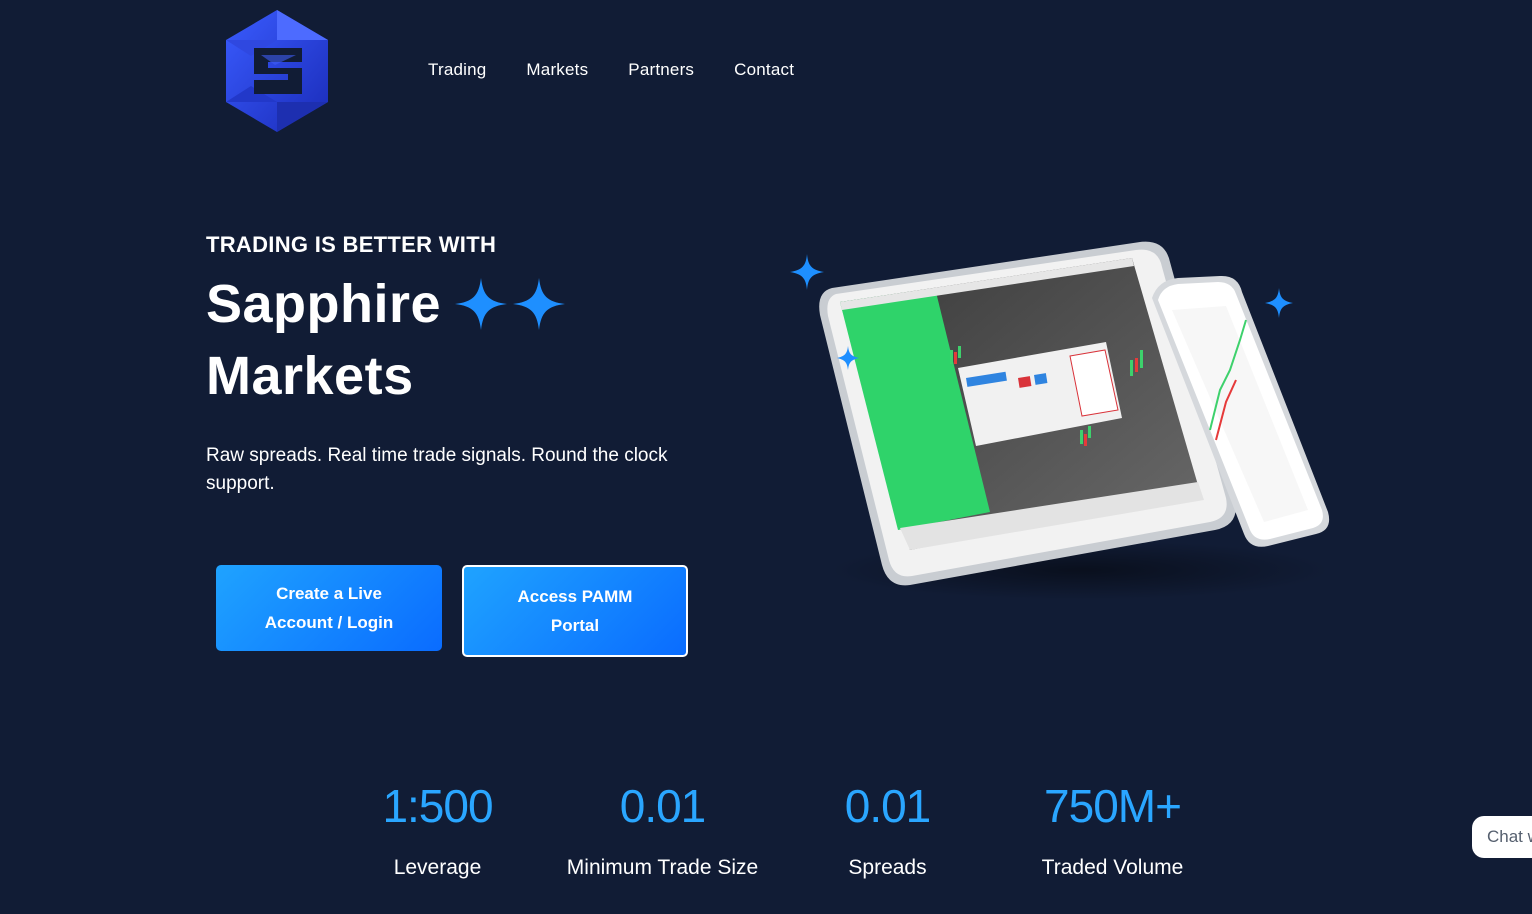 The width and height of the screenshot is (1532, 914). I want to click on stat-leverage: 1:500 Leverage, so click(437, 829).